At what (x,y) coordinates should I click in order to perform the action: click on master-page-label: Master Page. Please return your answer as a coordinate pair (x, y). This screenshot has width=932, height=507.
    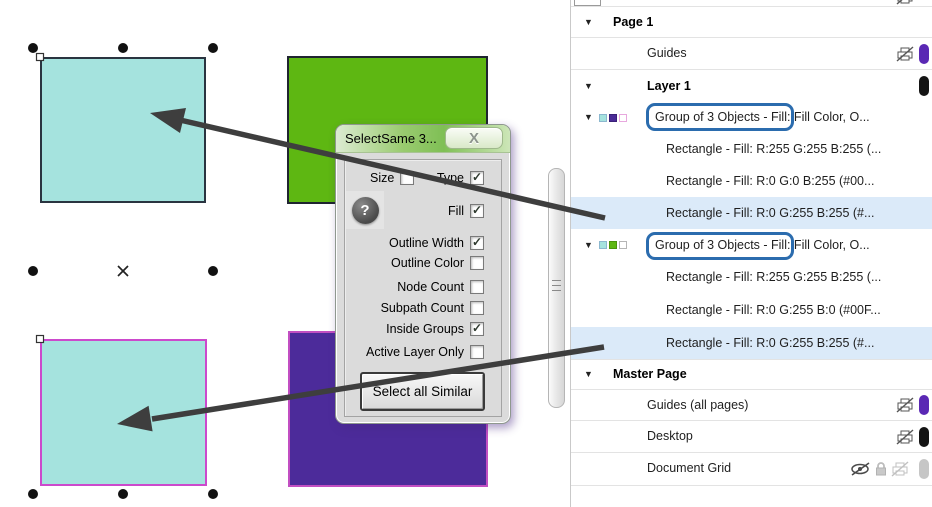
    Looking at the image, I should click on (650, 374).